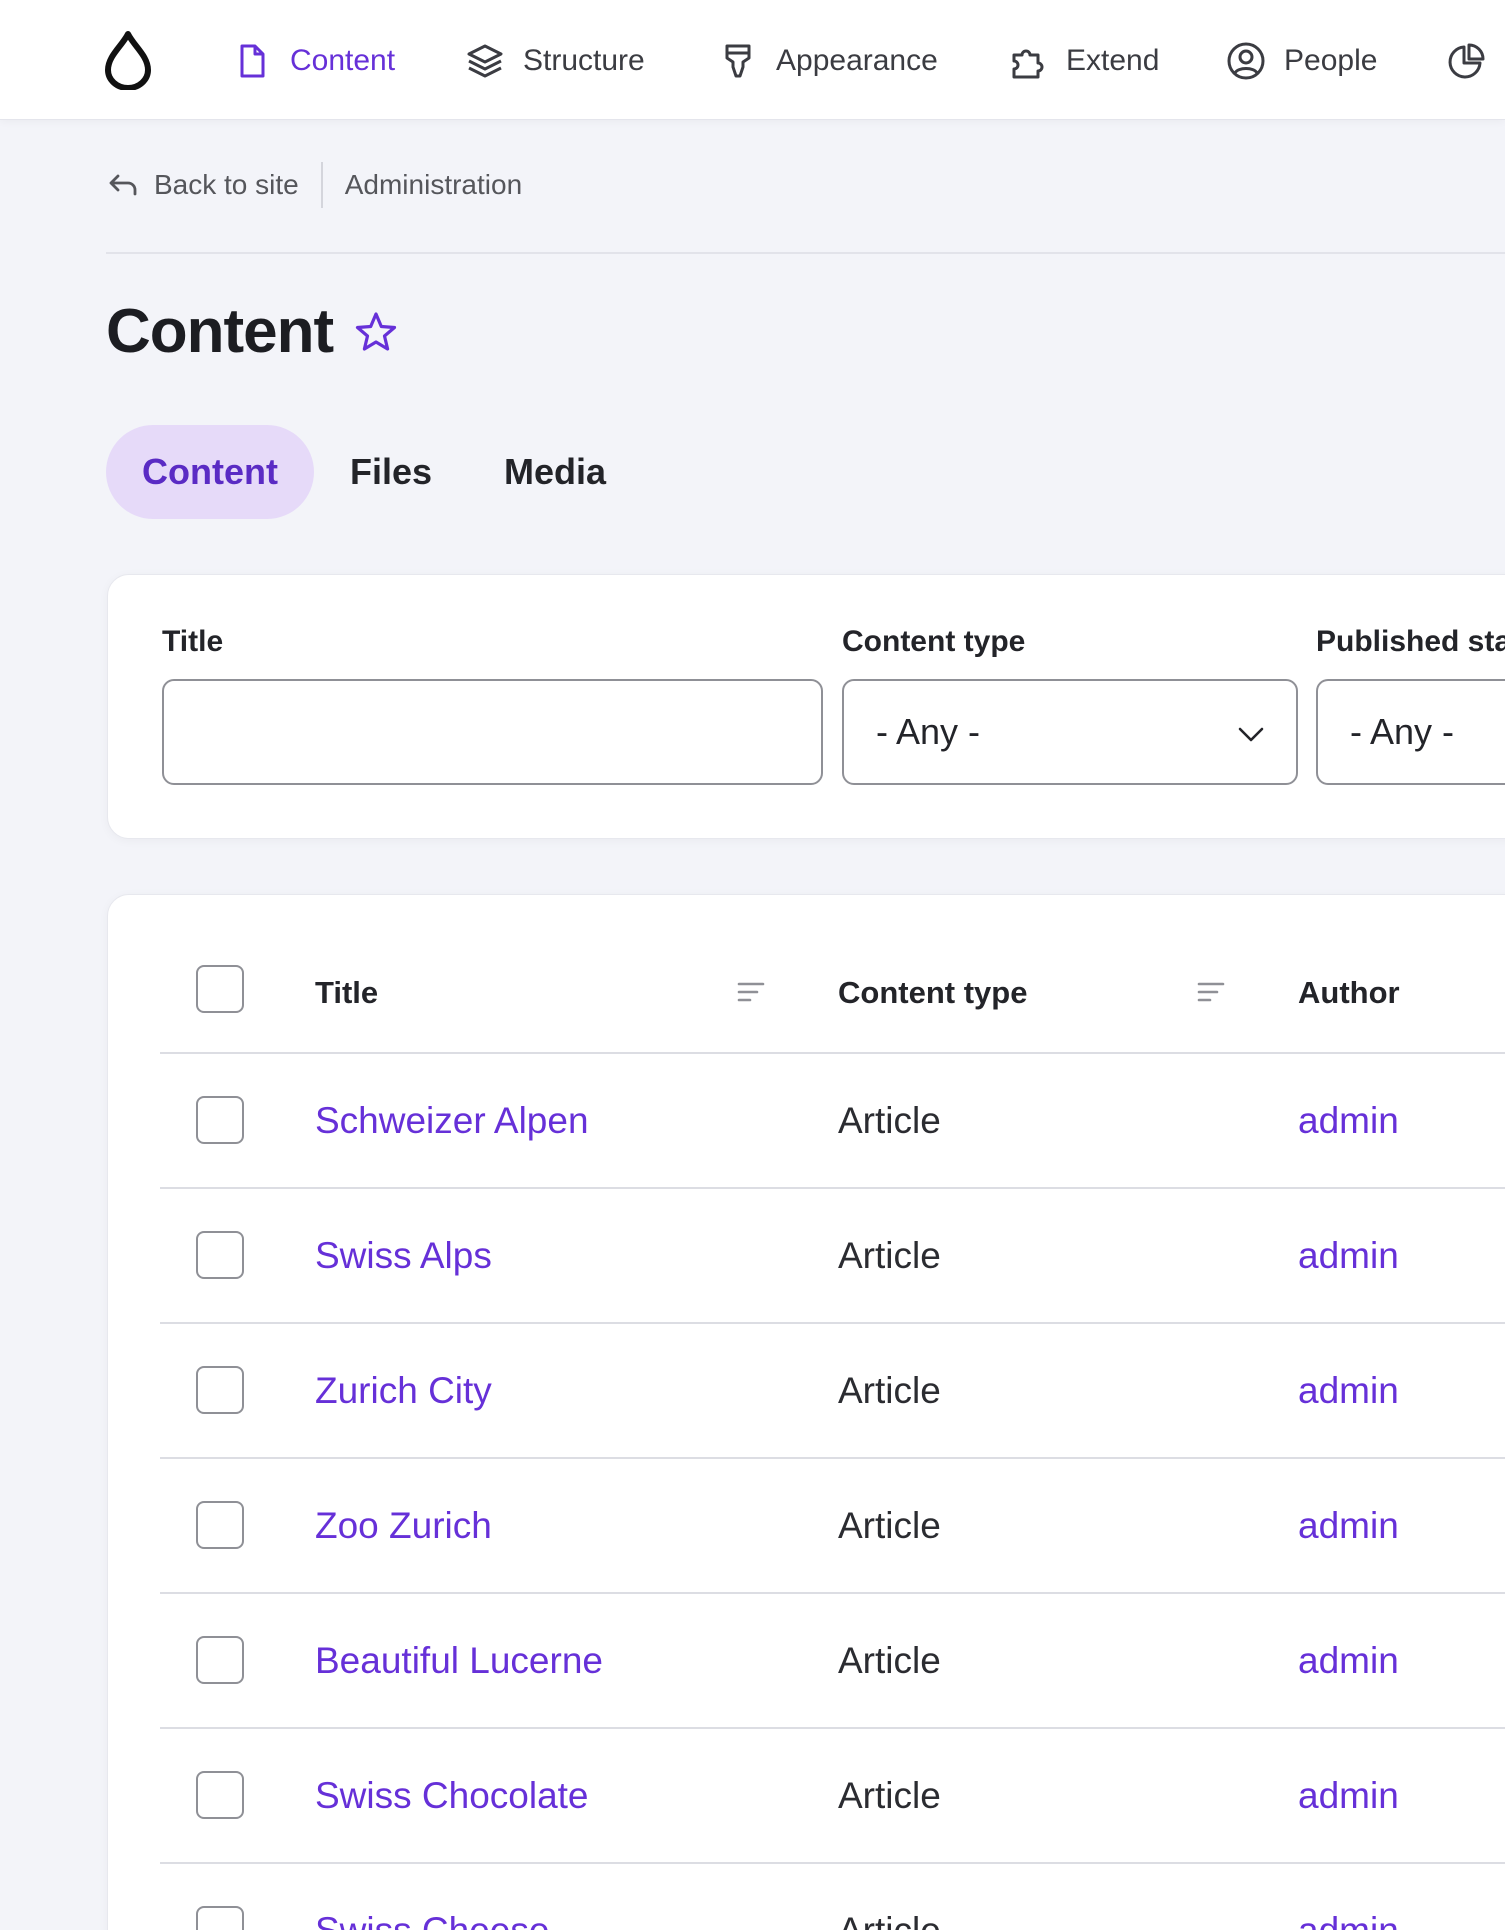 This screenshot has height=1930, width=1505. I want to click on star-icon, so click(376, 332).